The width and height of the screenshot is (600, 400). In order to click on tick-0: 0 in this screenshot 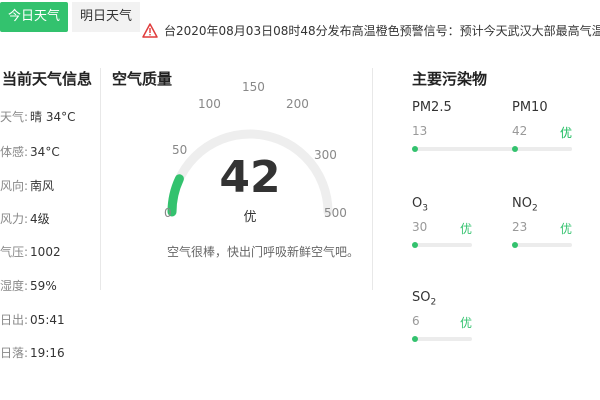, I will do `click(168, 213)`.